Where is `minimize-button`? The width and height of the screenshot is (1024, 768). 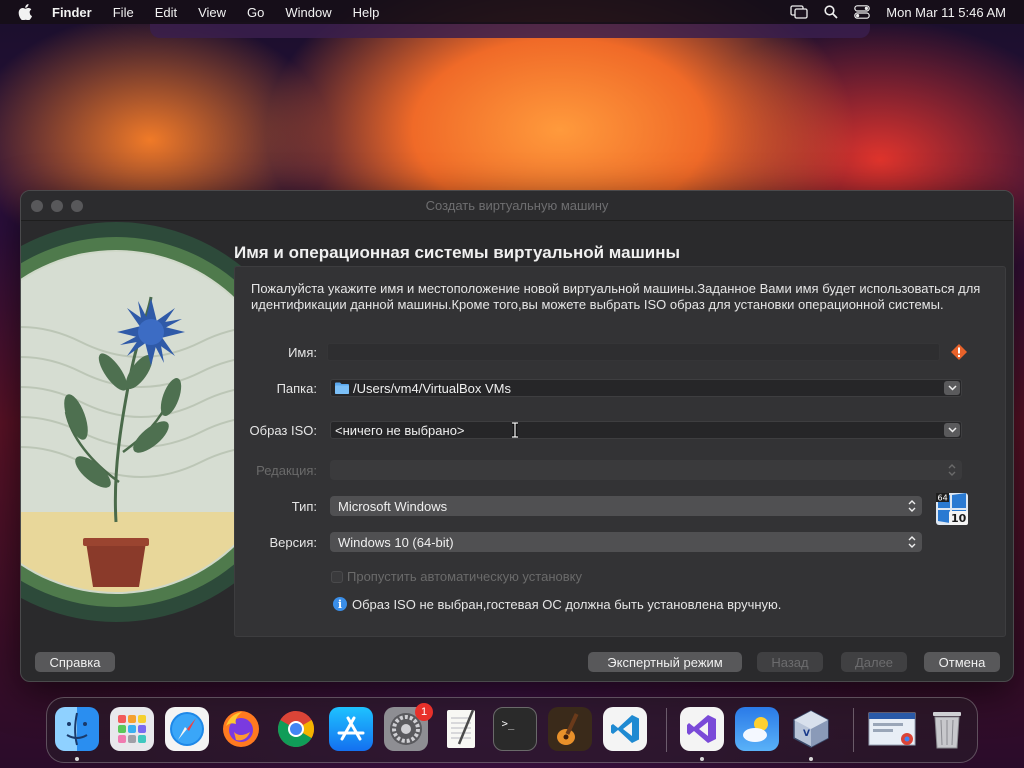 minimize-button is located at coordinates (57, 206).